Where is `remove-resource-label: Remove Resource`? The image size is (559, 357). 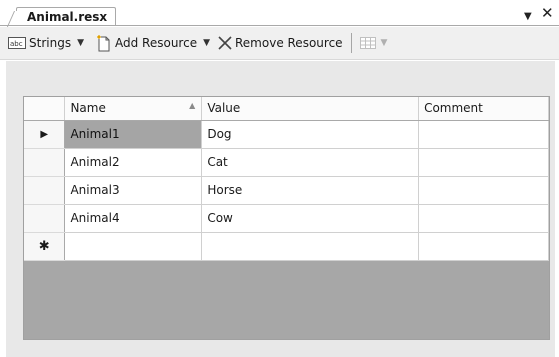 remove-resource-label: Remove Resource is located at coordinates (289, 43).